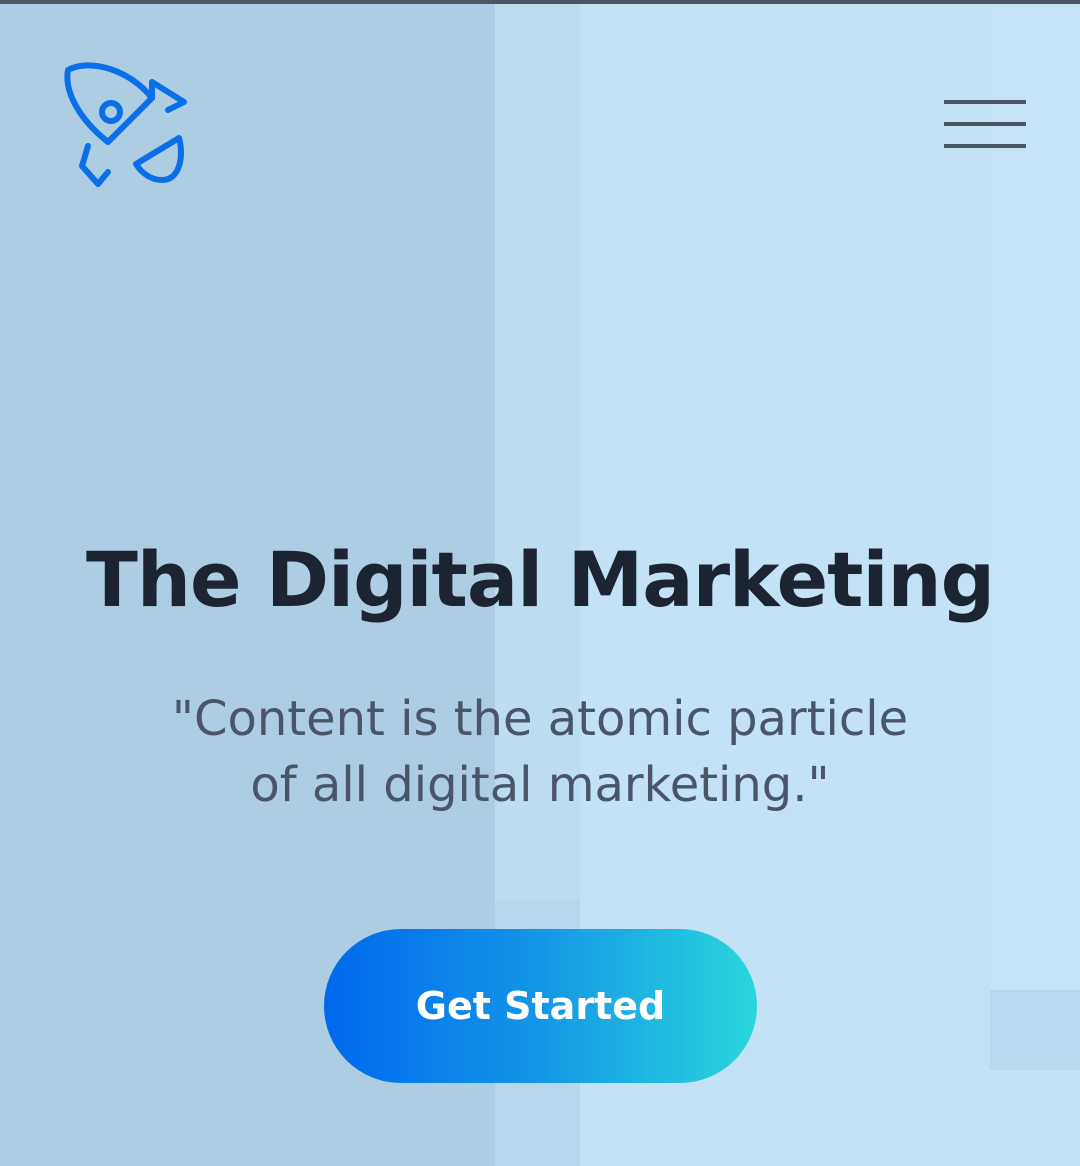  I want to click on get-started-button: Get Started, so click(540, 1006).